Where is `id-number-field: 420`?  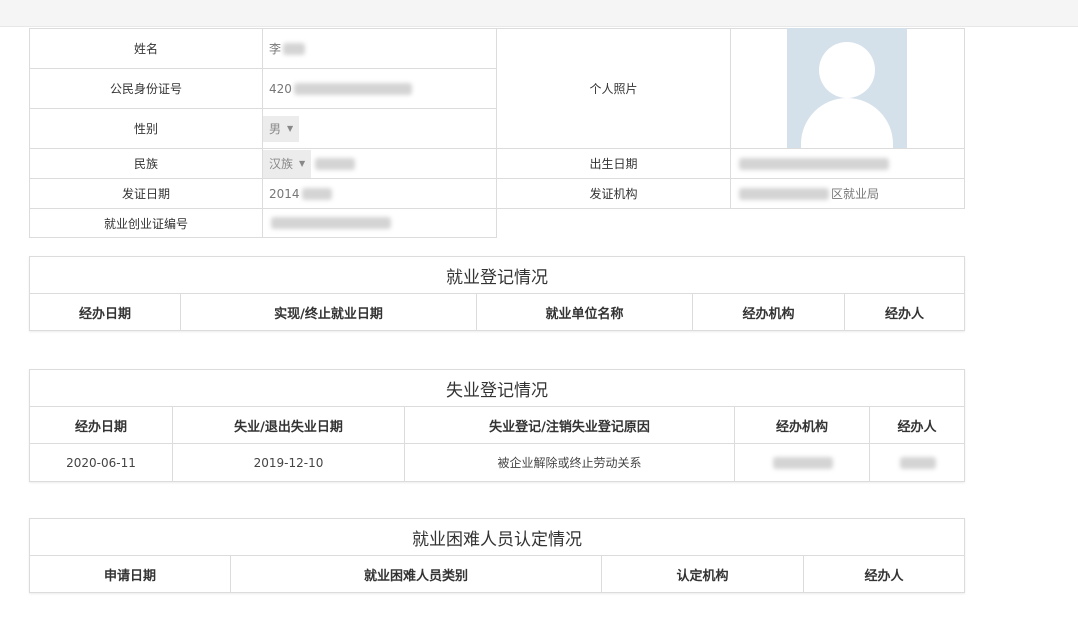
id-number-field: 420 is located at coordinates (379, 88).